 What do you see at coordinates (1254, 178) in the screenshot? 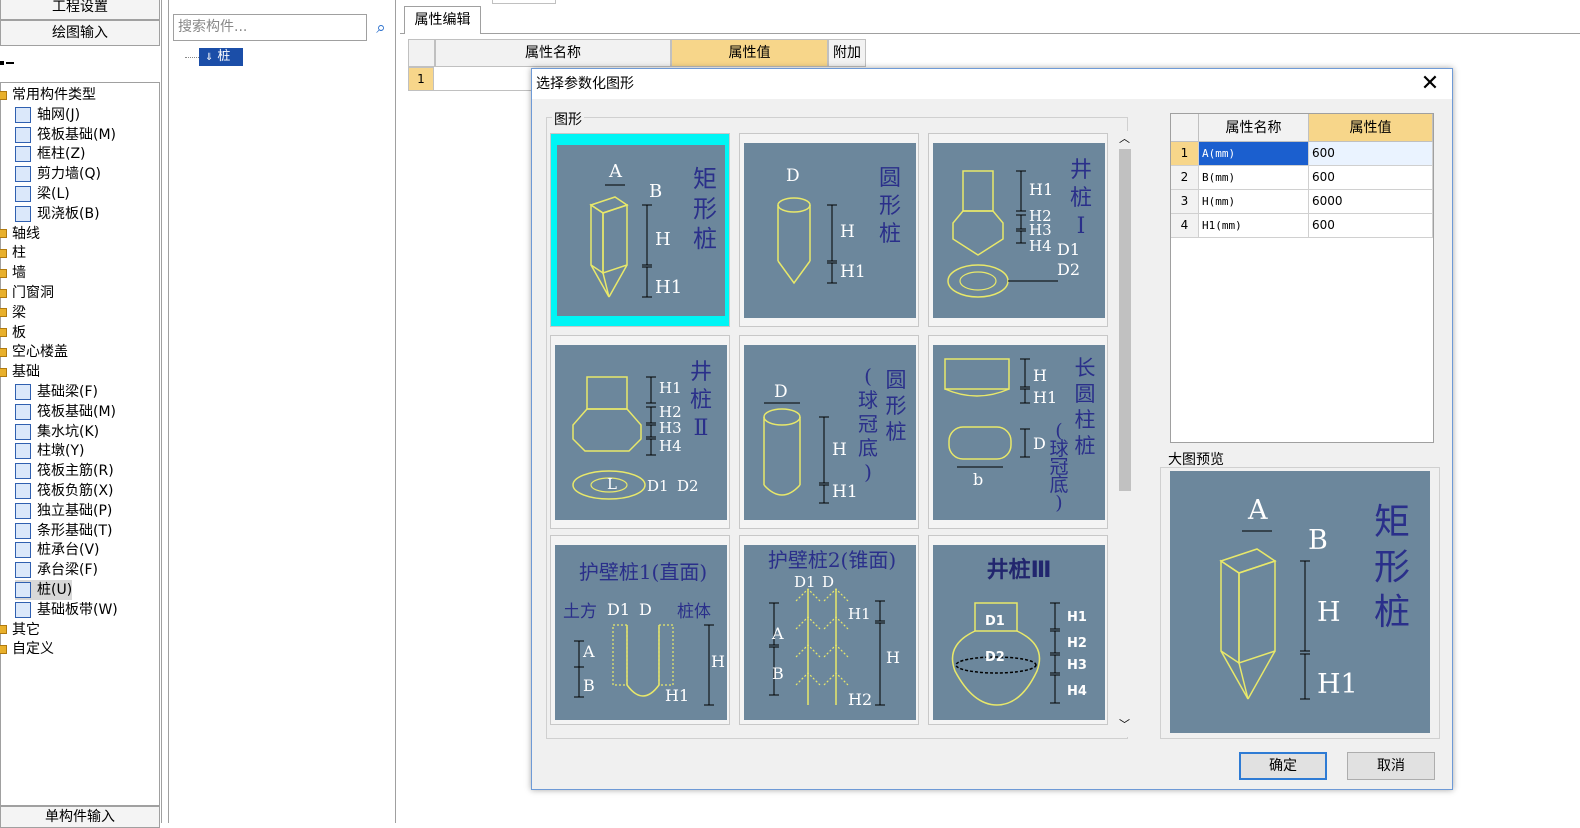
I see `props-cell-name: B(mm)` at bounding box center [1254, 178].